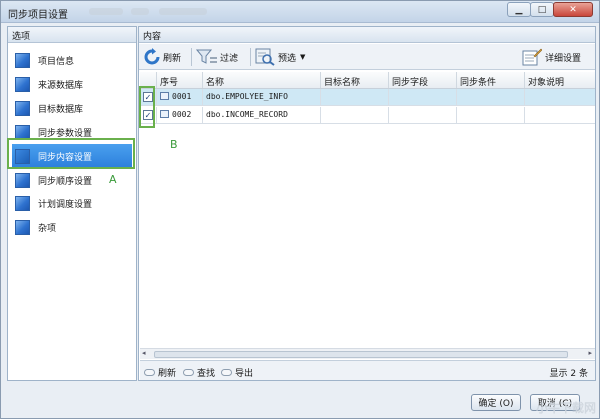 This screenshot has height=419, width=600. I want to click on nav-item-label: 同步参数设置, so click(65, 133).